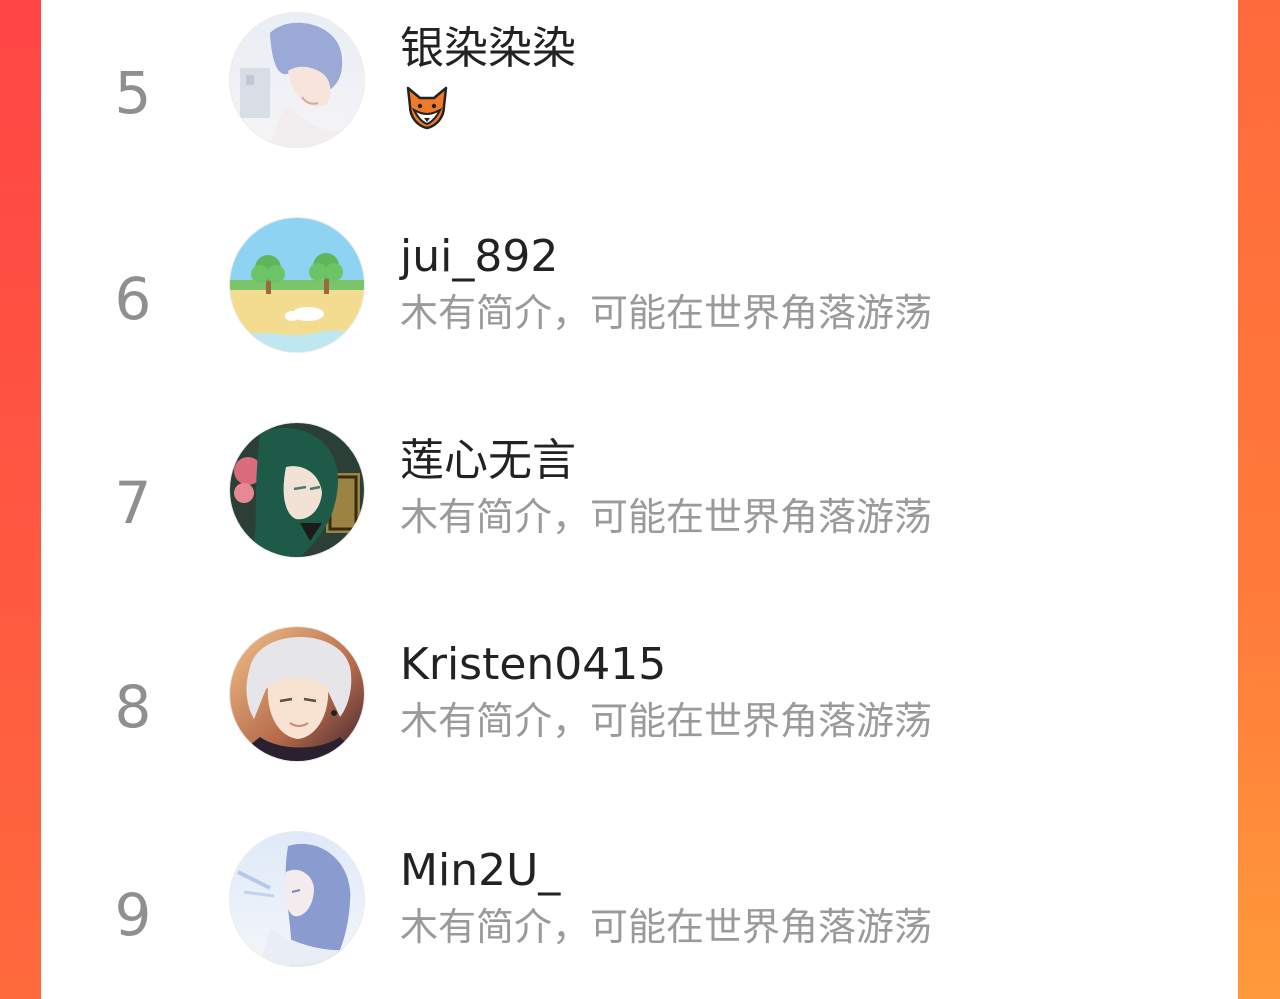 This screenshot has height=999, width=1280. Describe the element at coordinates (533, 665) in the screenshot. I see `user-name: Kristen0415` at that location.